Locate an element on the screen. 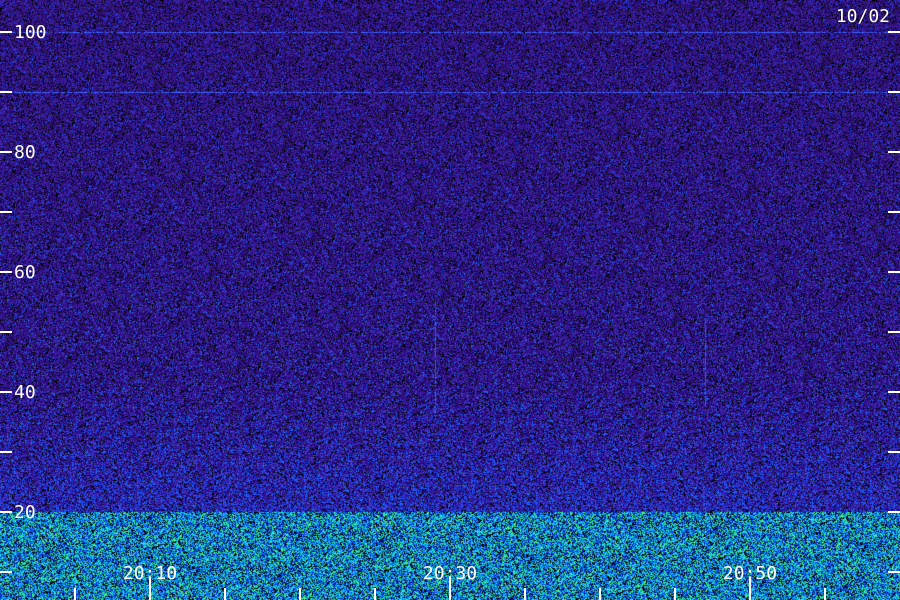 The image size is (900, 600). date-label: 10/02 is located at coordinates (862, 16).